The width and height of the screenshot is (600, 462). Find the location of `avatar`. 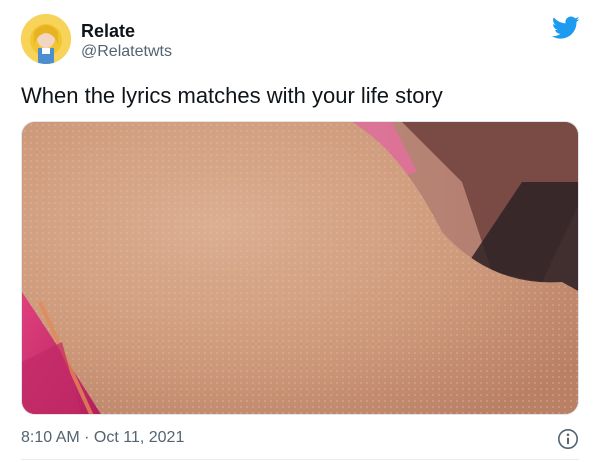

avatar is located at coordinates (46, 39).